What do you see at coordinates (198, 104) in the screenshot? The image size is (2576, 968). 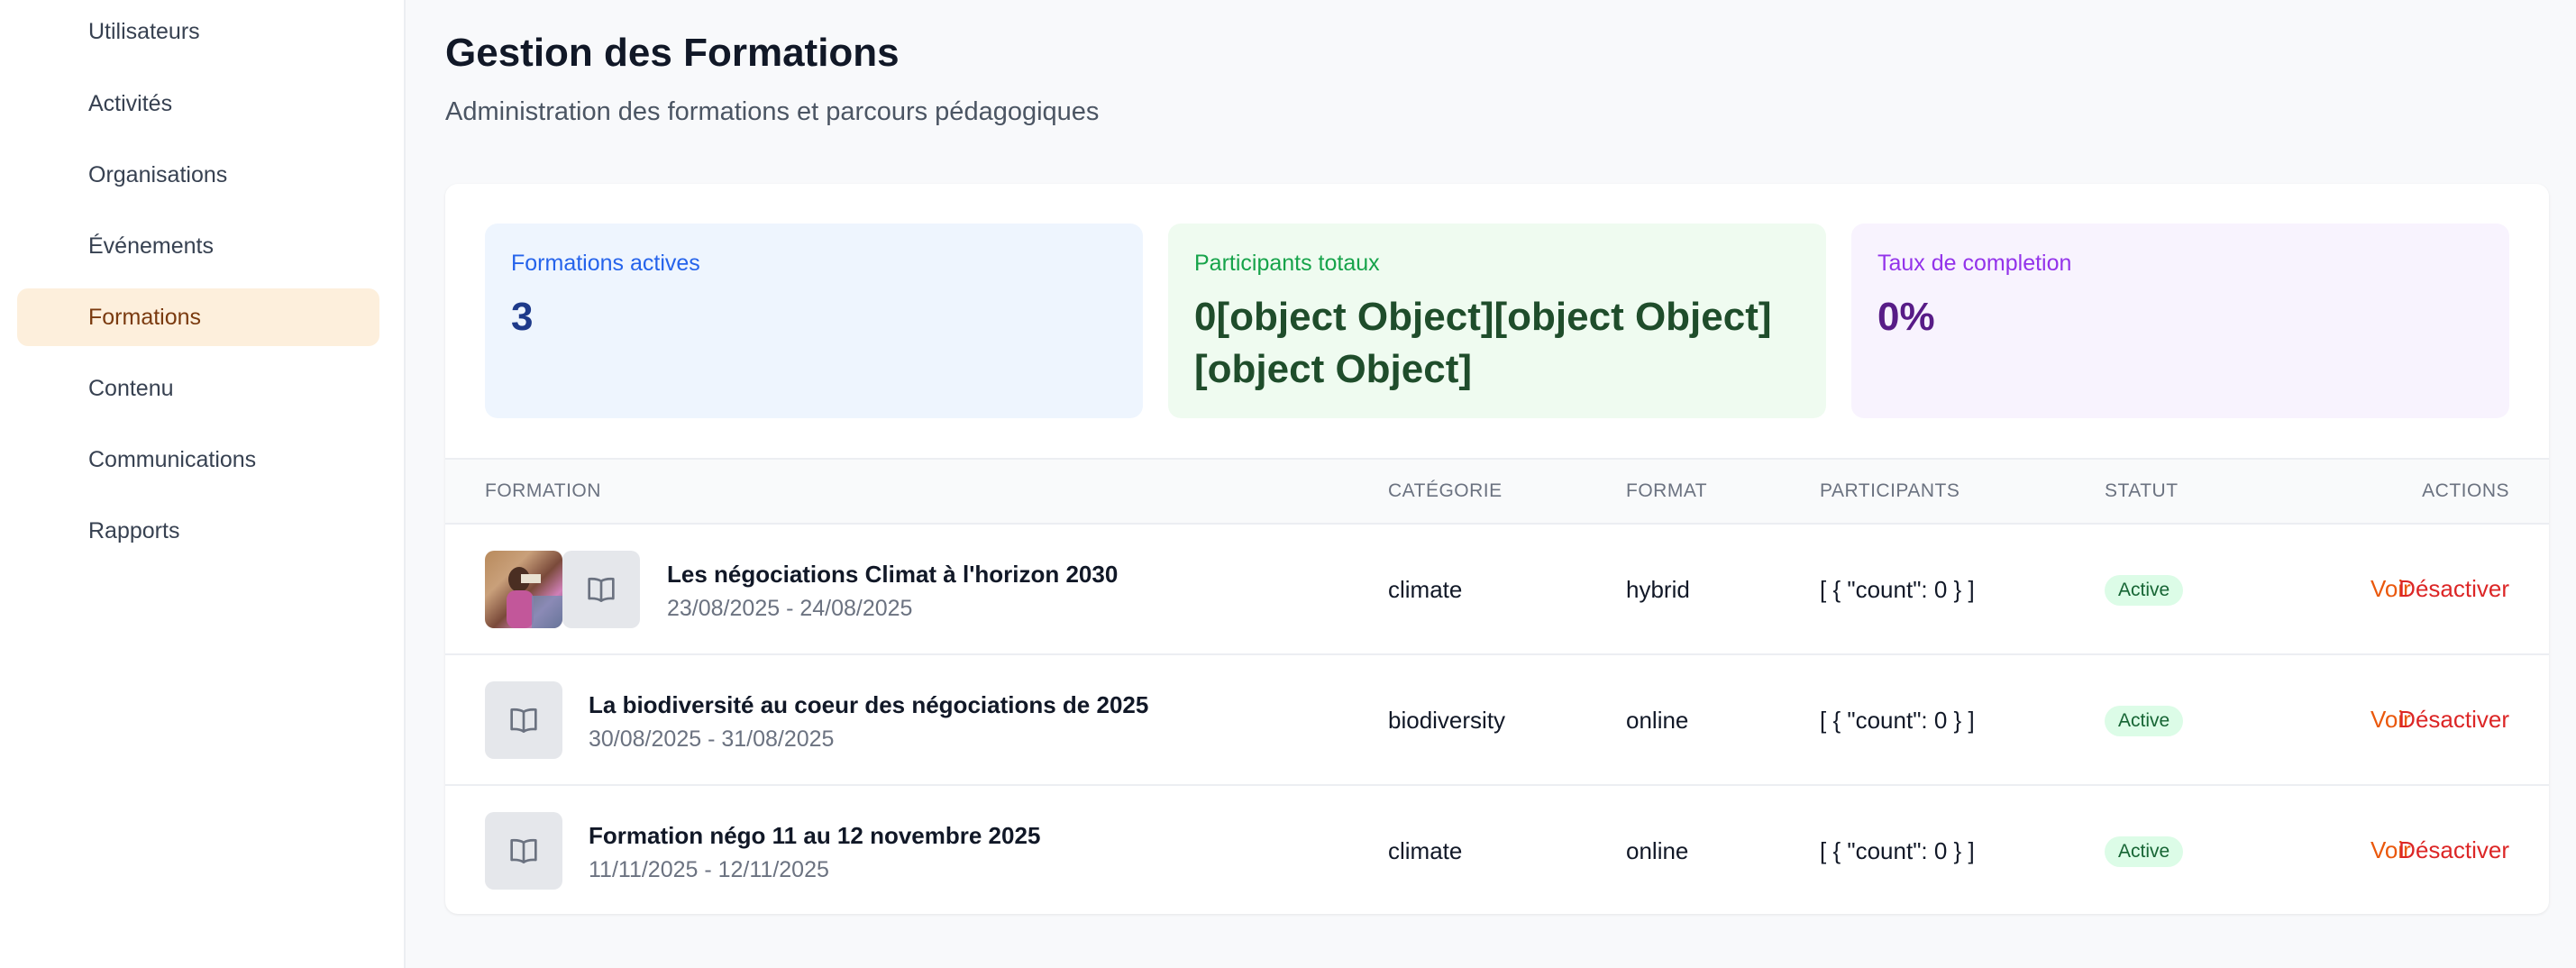 I see `sidebar-item-activites: Activités` at bounding box center [198, 104].